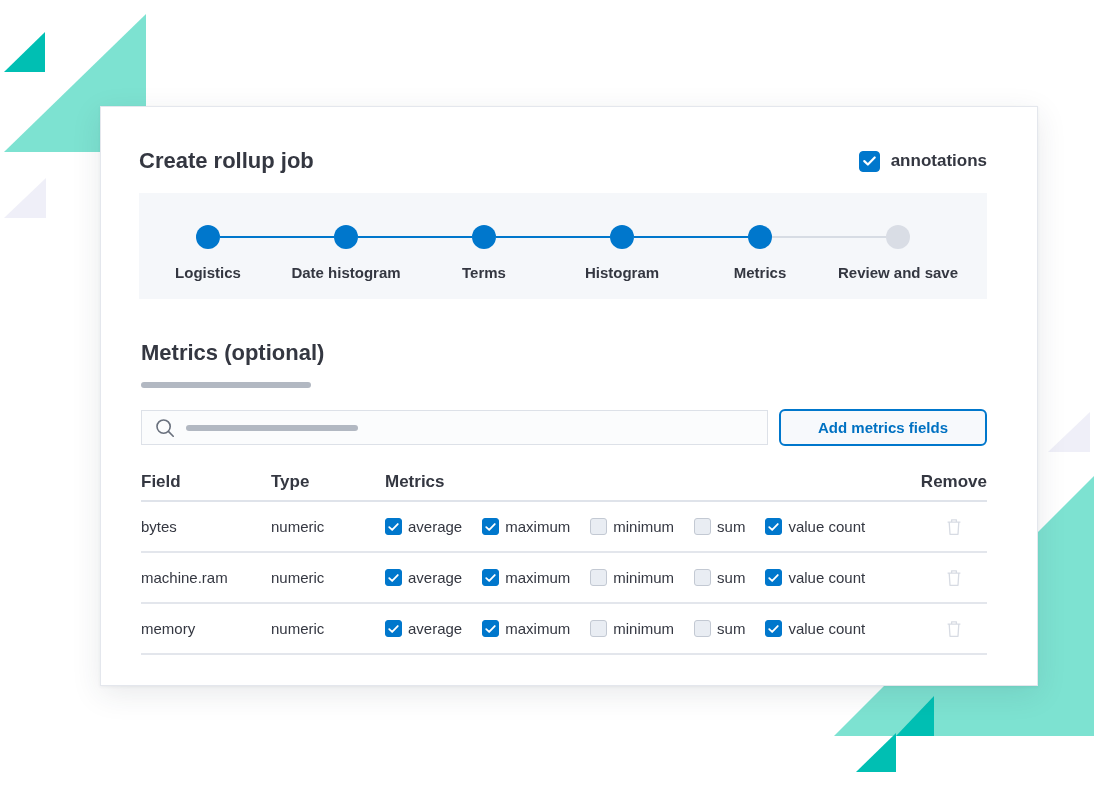 This screenshot has width=1110, height=800. What do you see at coordinates (883, 427) in the screenshot?
I see `add-fields-button: Add metrics fields` at bounding box center [883, 427].